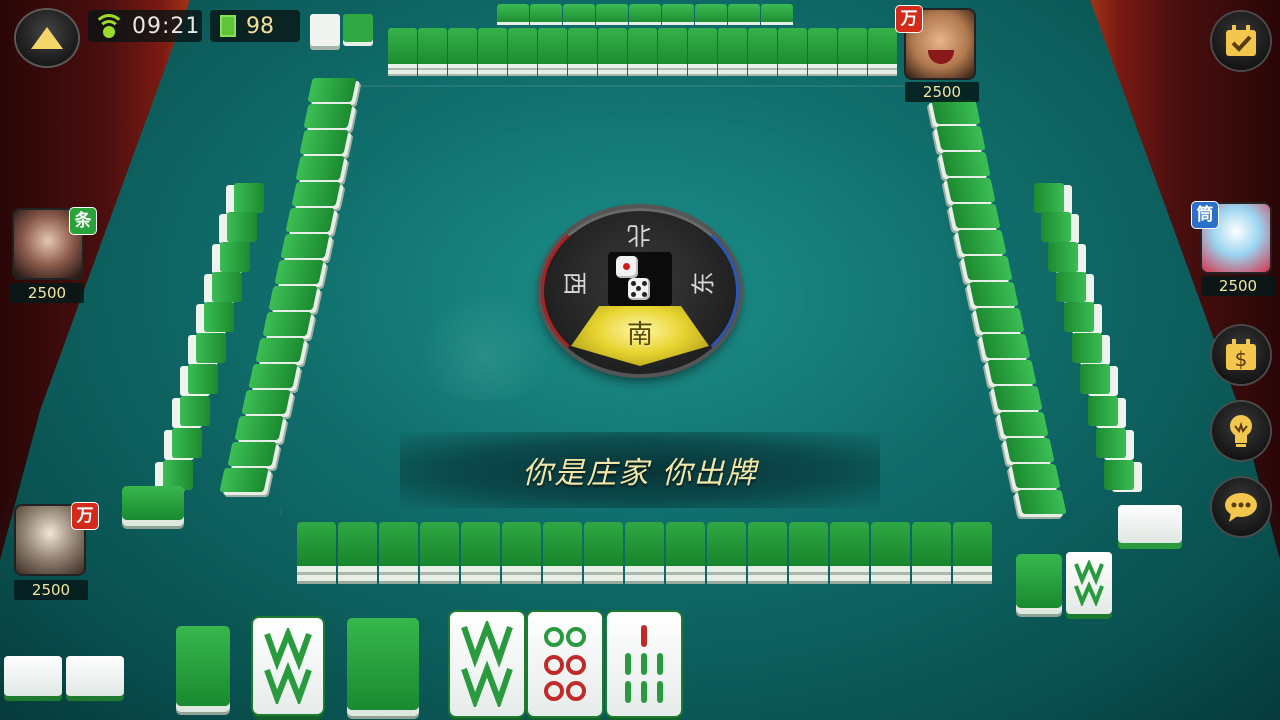 This screenshot has width=1280, height=720. What do you see at coordinates (703, 283) in the screenshot?
I see `compass-east: 东` at bounding box center [703, 283].